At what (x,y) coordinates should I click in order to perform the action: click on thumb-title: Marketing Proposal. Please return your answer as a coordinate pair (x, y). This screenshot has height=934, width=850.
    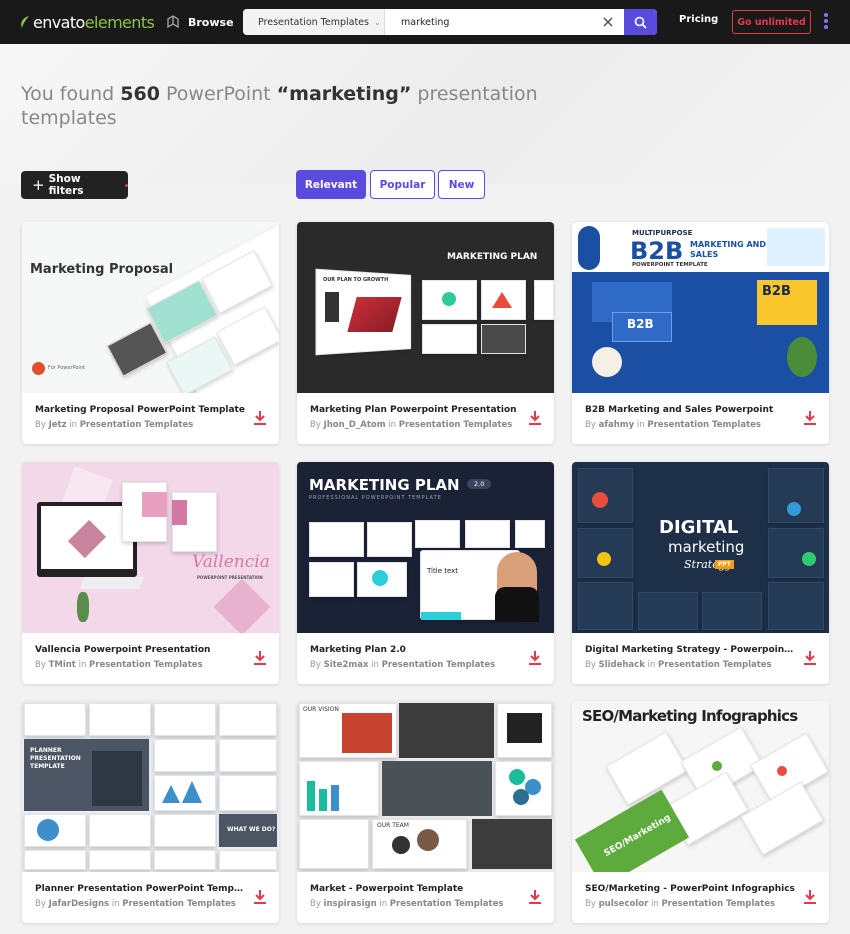
    Looking at the image, I should click on (102, 269).